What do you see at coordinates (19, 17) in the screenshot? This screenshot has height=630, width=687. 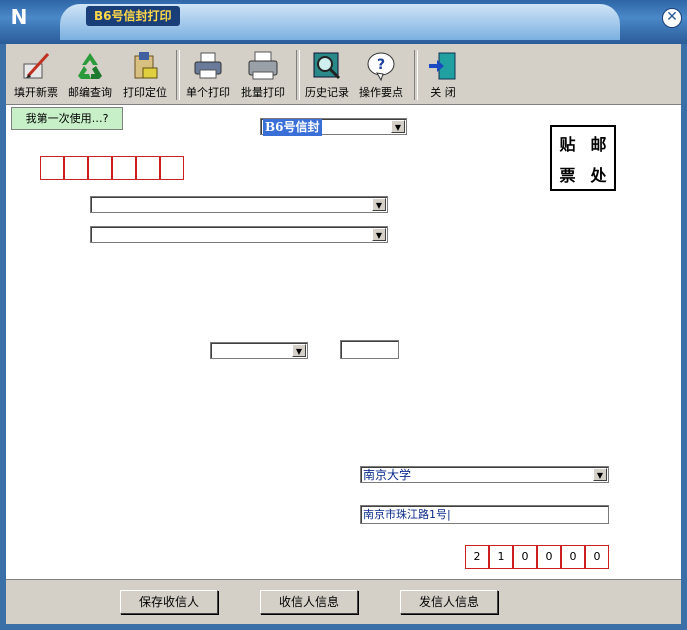 I see `app-logo-icon: N` at bounding box center [19, 17].